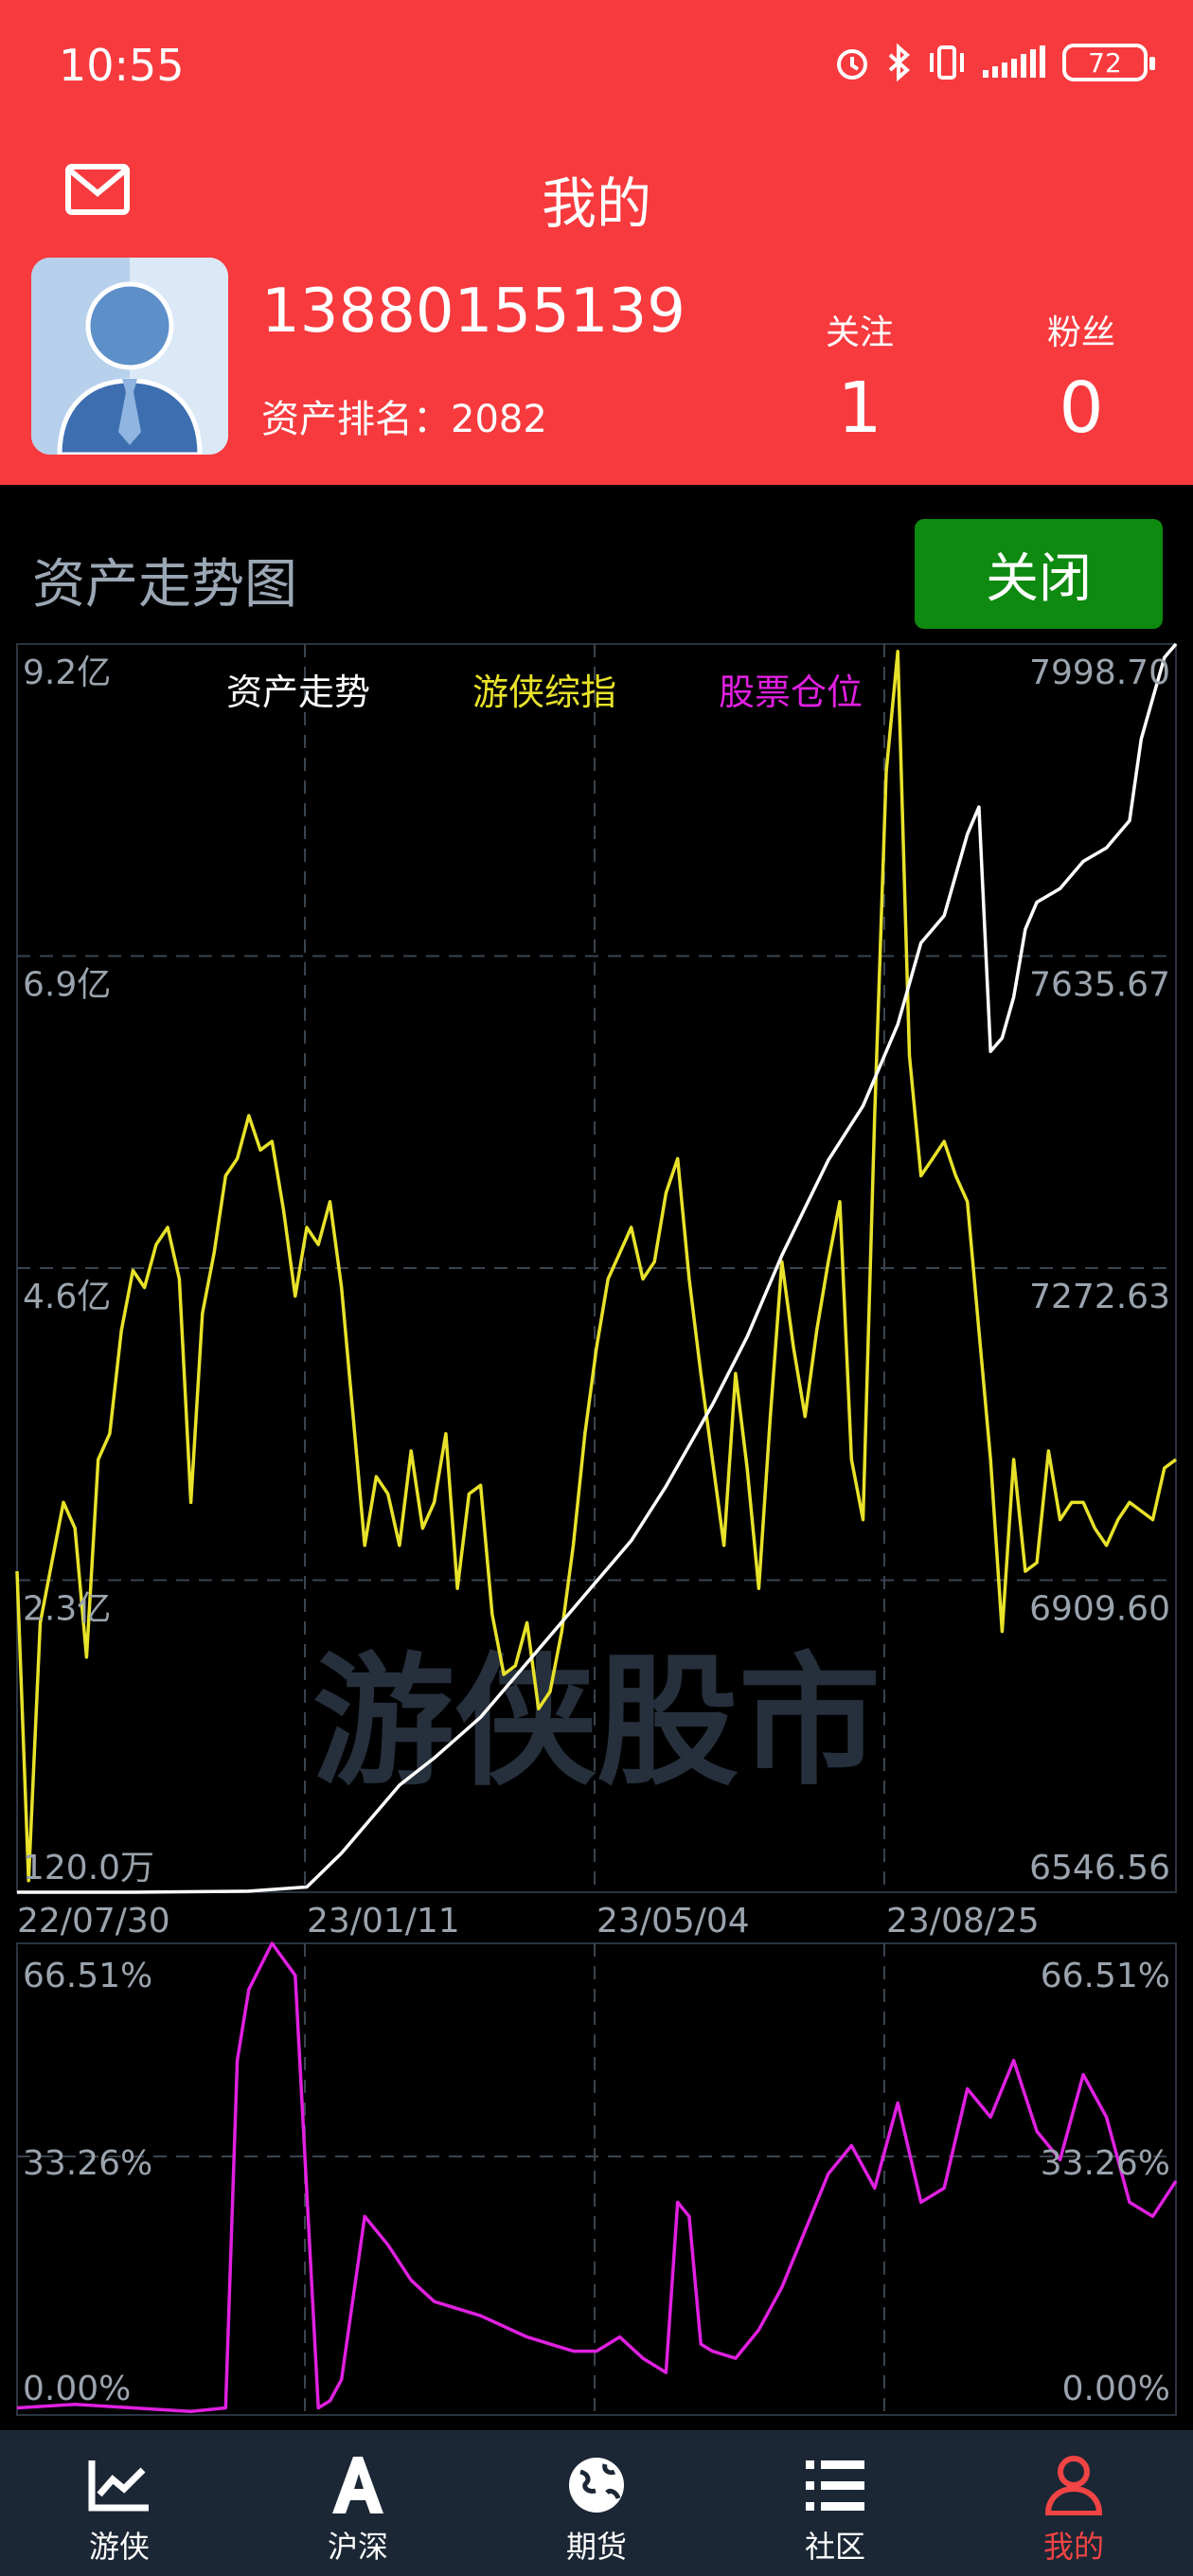  Describe the element at coordinates (1099, 1868) in the screenshot. I see `right-axis-label: 6546.56` at that location.